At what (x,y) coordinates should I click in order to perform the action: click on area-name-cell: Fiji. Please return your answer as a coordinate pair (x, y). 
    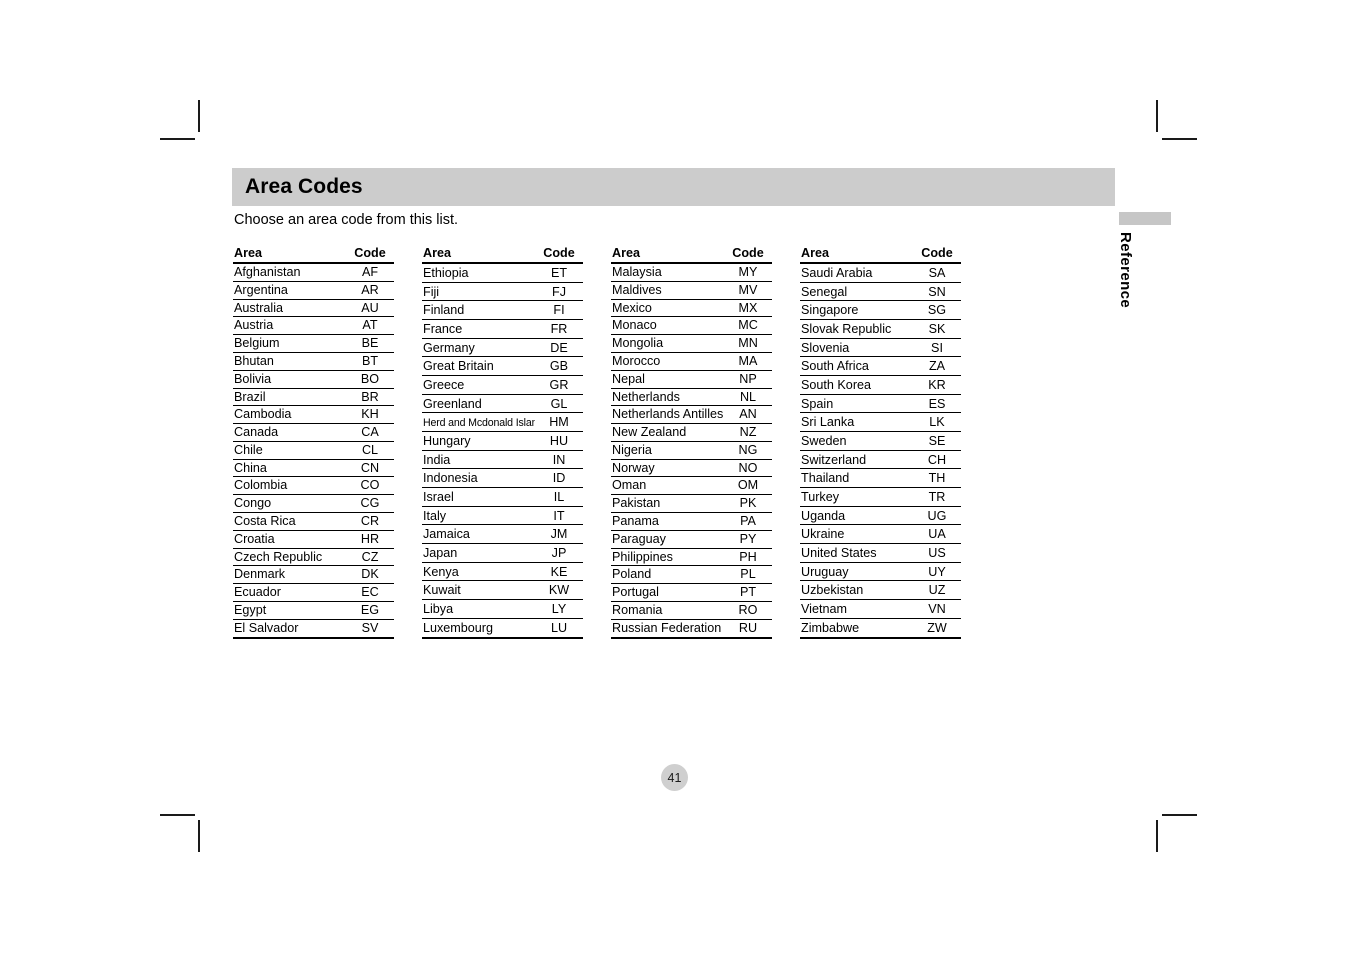
    Looking at the image, I should click on (478, 292).